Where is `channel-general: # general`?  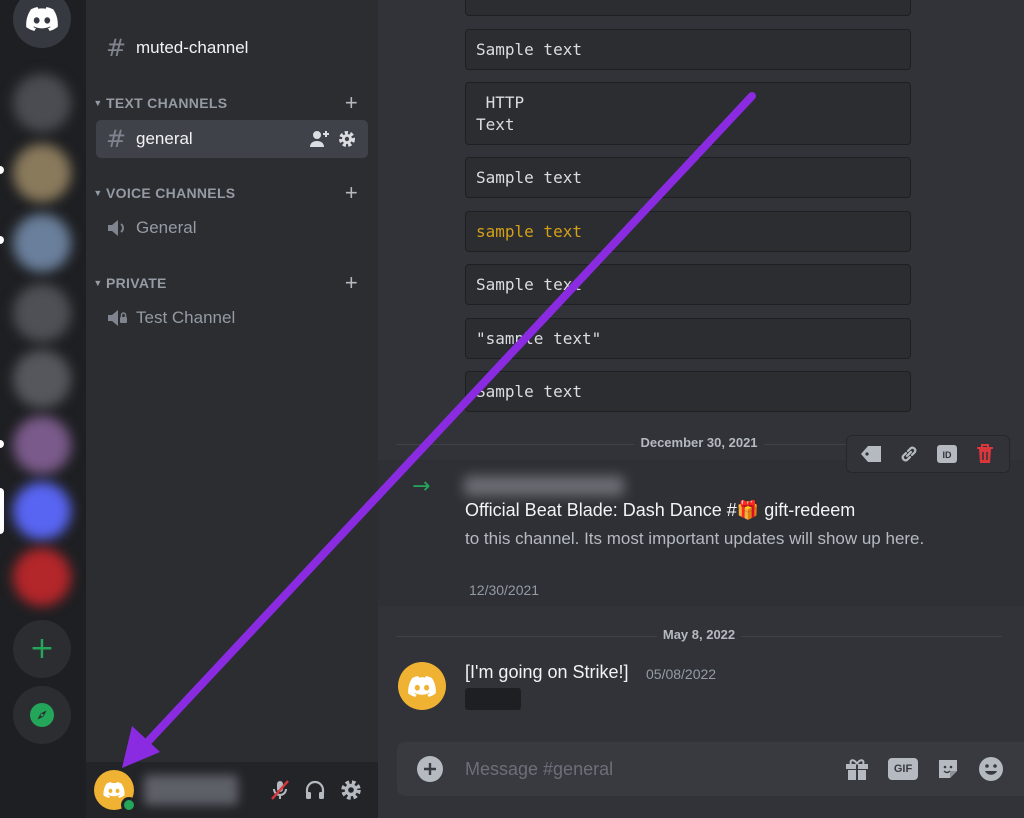 channel-general: # general is located at coordinates (232, 139).